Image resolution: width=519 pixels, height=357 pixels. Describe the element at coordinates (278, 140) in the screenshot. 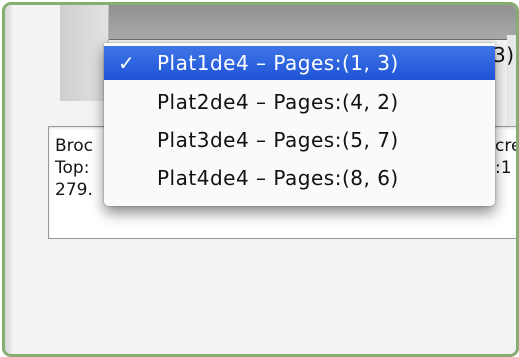

I see `menu-item-label: Plat3de4 – Pages:(5, 7)` at that location.